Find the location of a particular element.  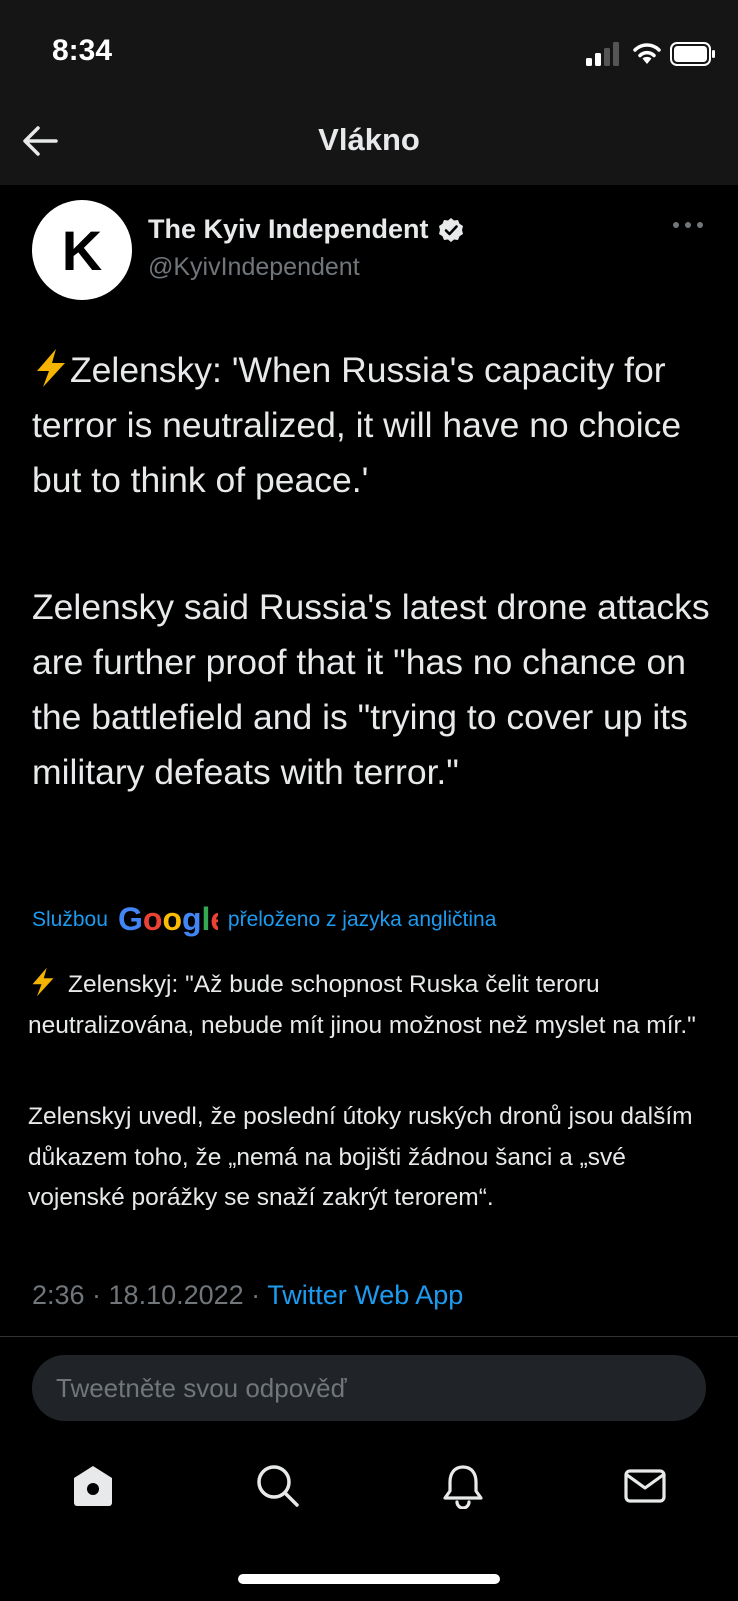

home-indicator is located at coordinates (369, 1579).